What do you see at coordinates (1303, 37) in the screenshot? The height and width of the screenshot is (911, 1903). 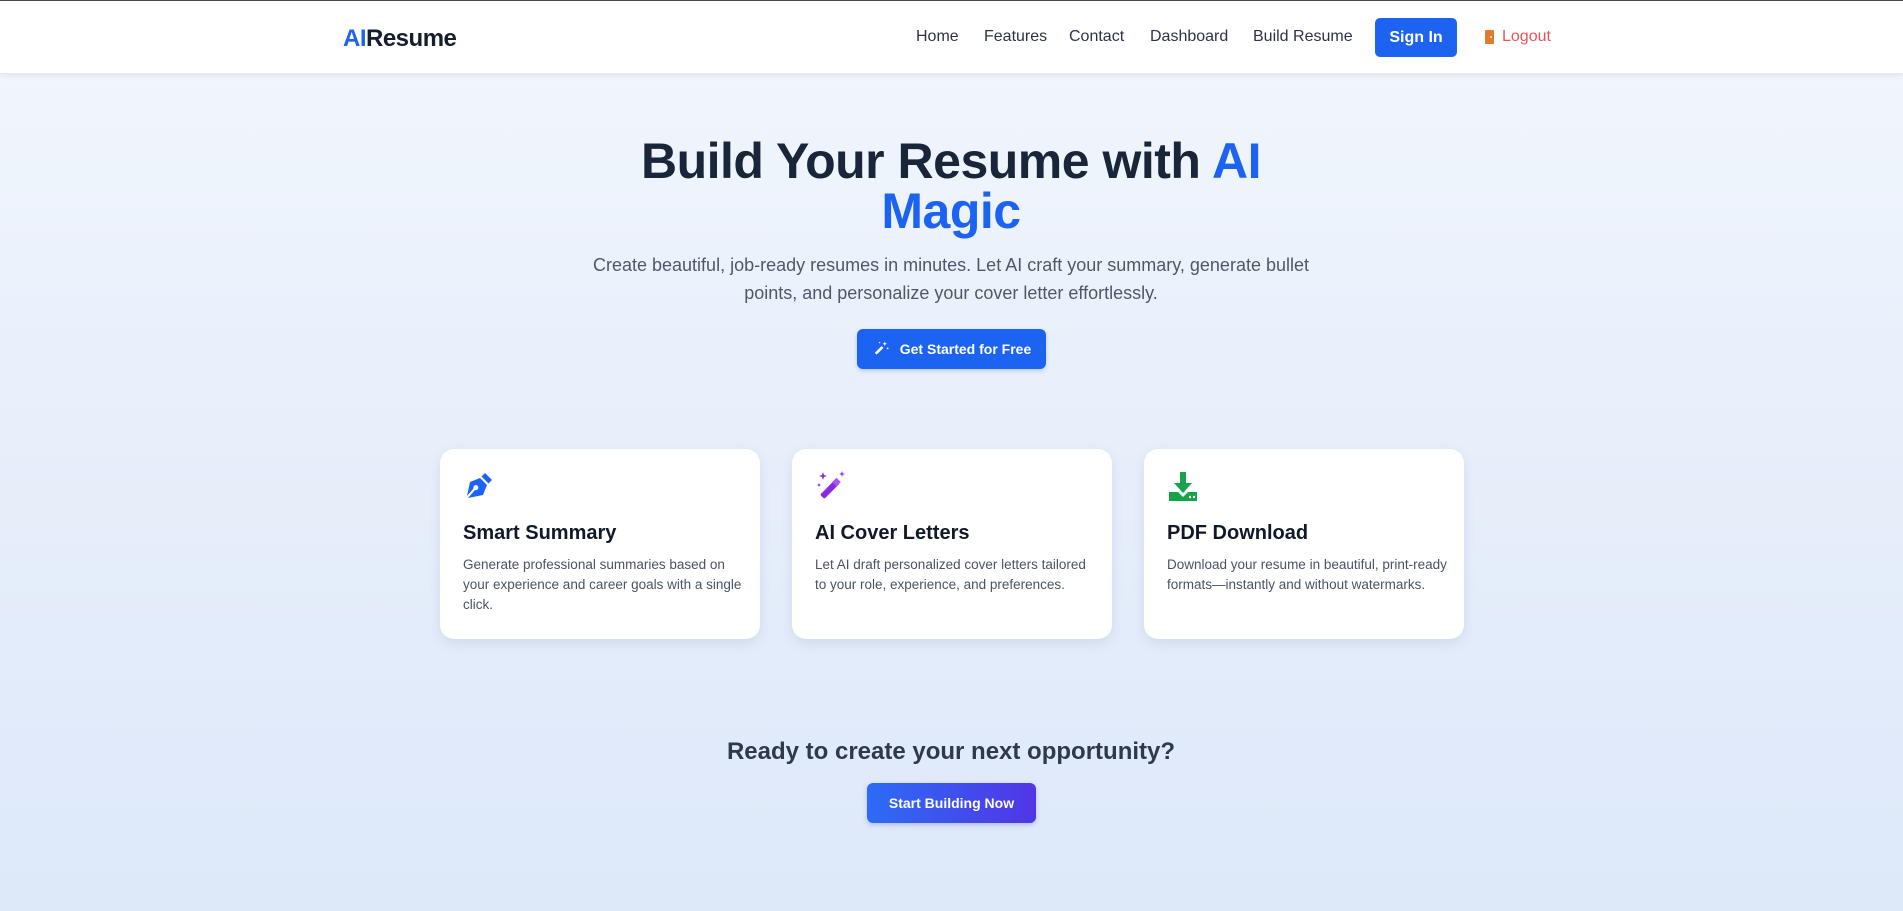 I see `nav-link-build-resume: Build Resume` at bounding box center [1303, 37].